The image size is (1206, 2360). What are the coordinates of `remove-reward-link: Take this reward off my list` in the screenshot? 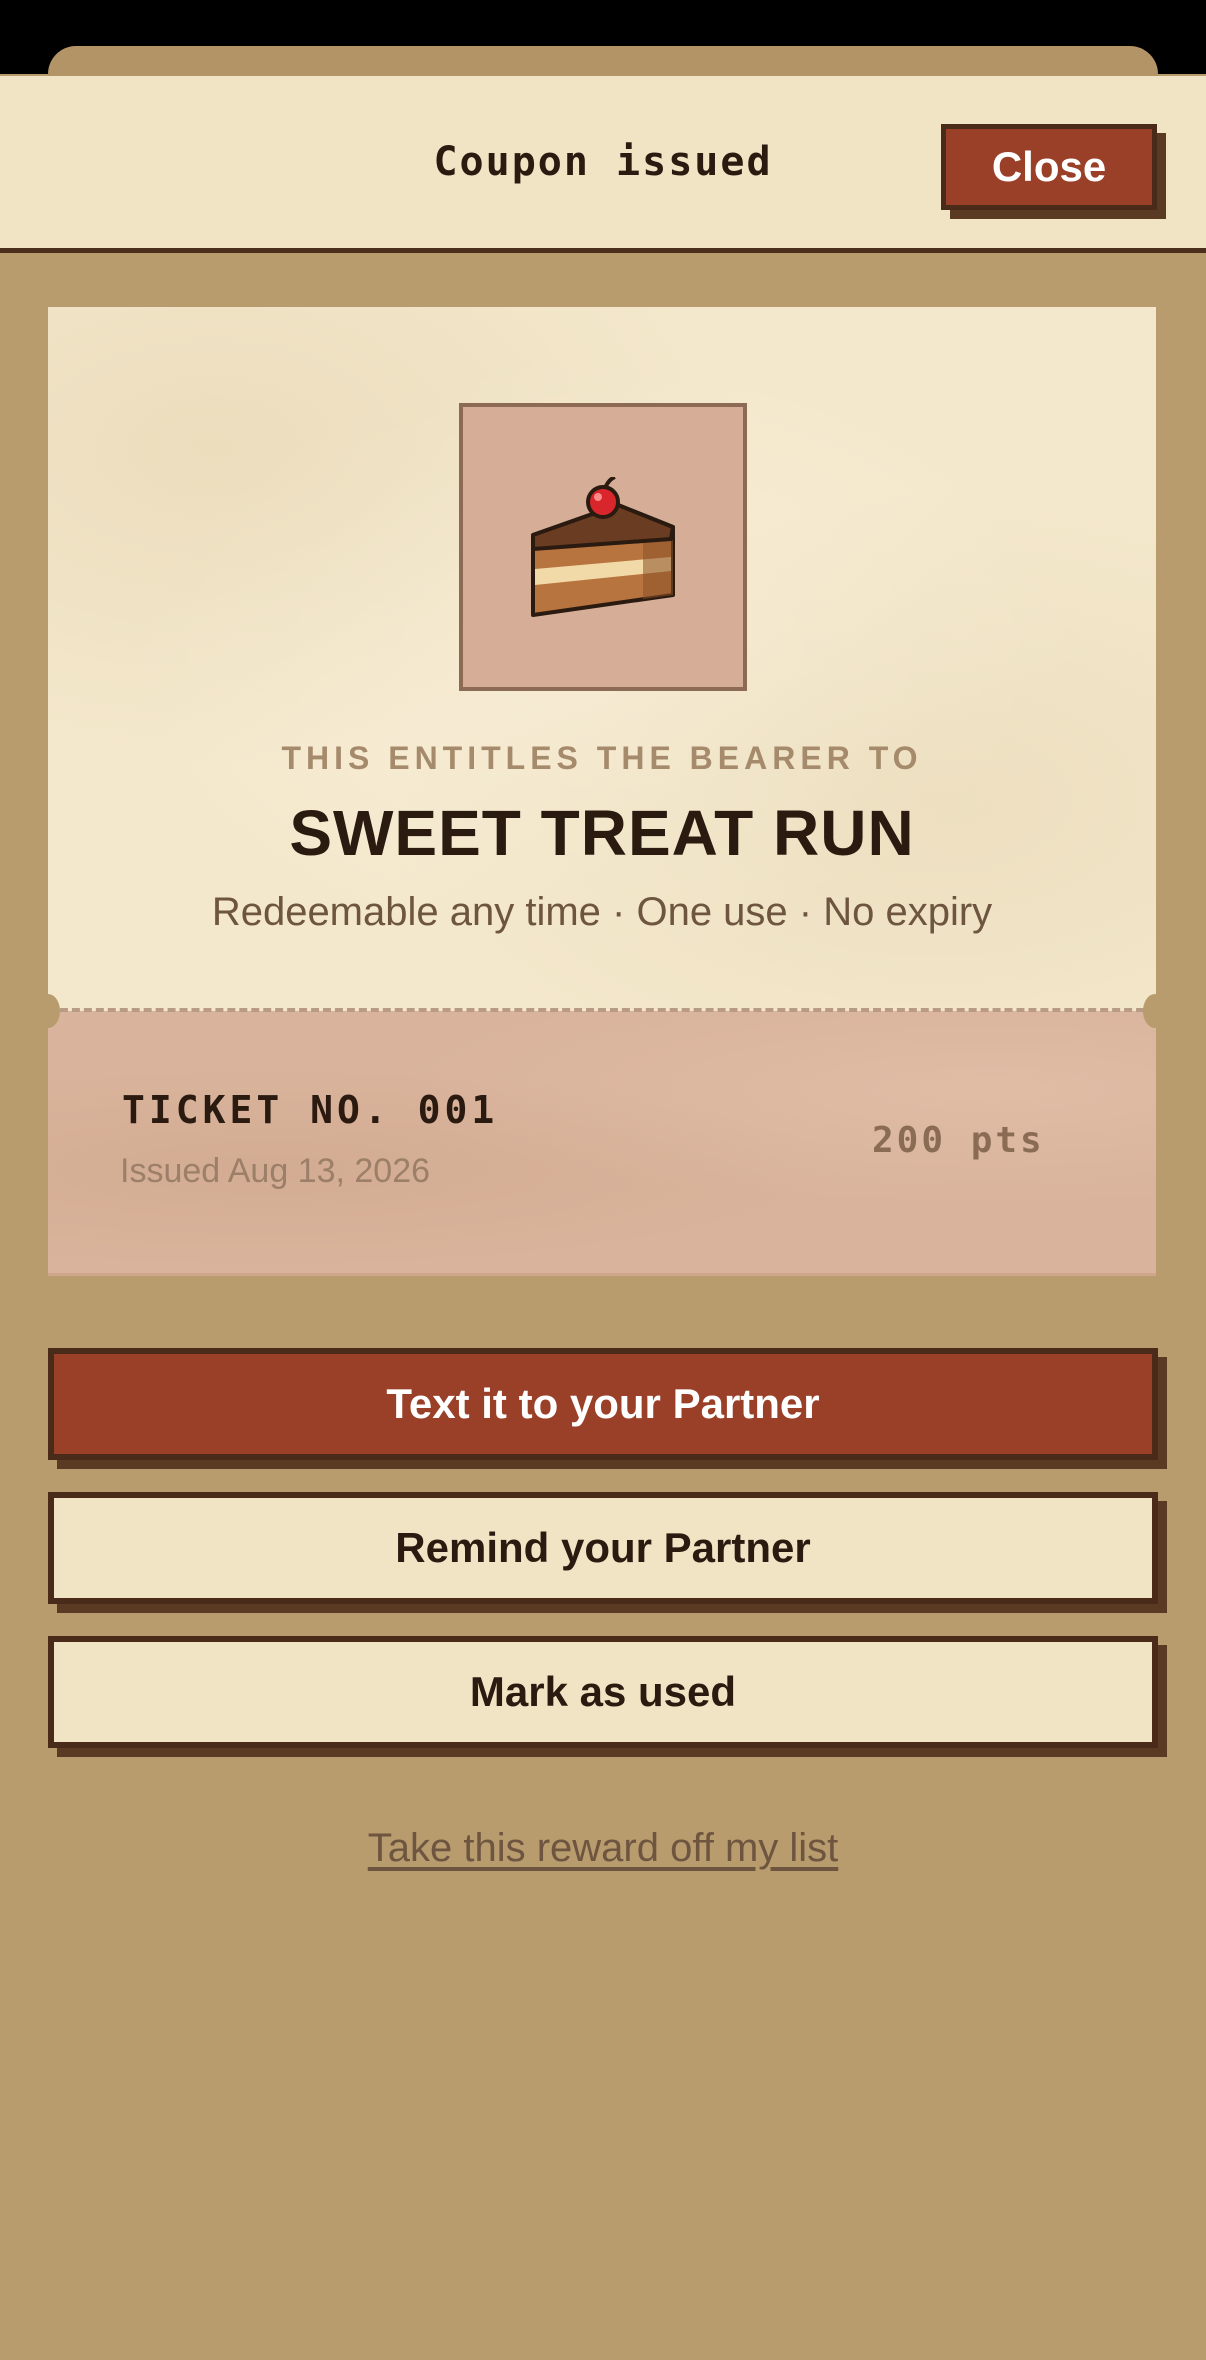 It's located at (603, 1848).